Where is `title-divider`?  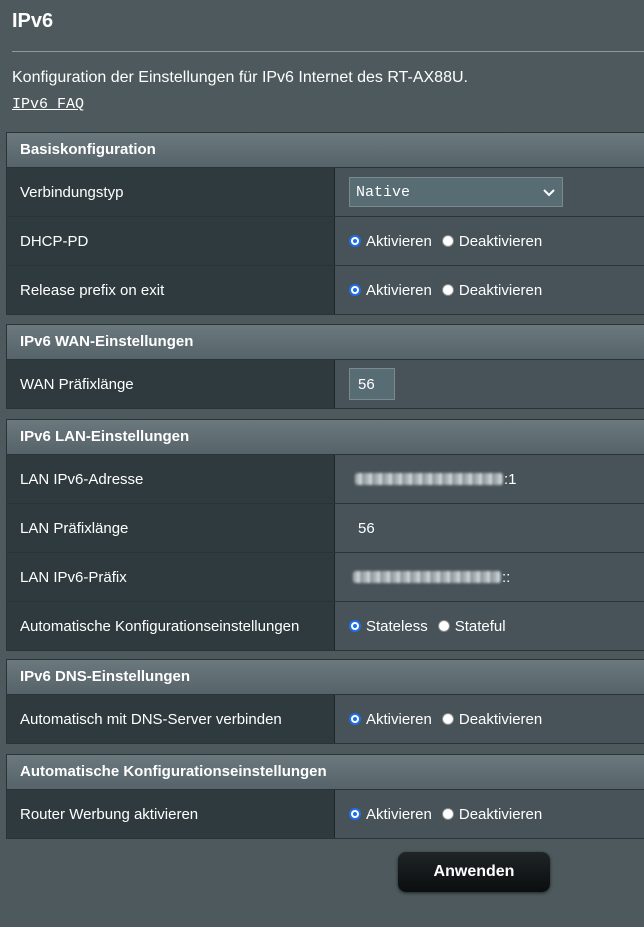 title-divider is located at coordinates (328, 51).